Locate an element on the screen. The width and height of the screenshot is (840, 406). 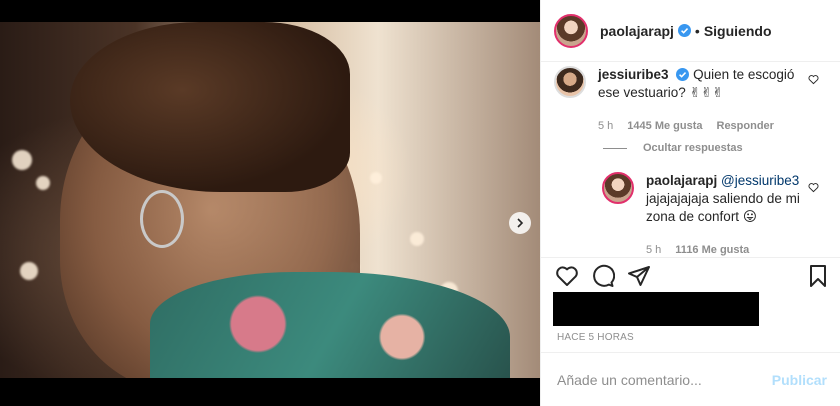
reply-meta: 5 h 1116 Me gusta is located at coordinates (731, 249).